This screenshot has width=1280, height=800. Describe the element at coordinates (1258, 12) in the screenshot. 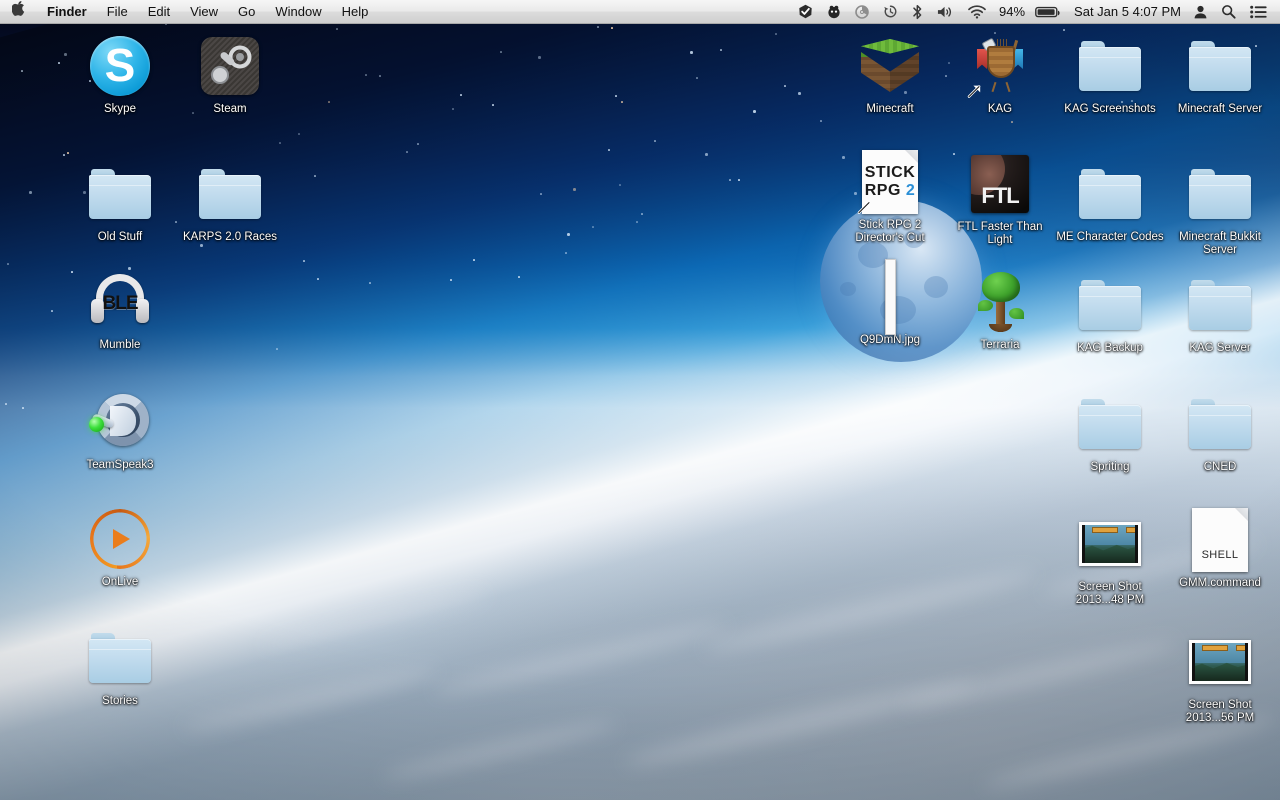

I see `notification-center-icon` at that location.